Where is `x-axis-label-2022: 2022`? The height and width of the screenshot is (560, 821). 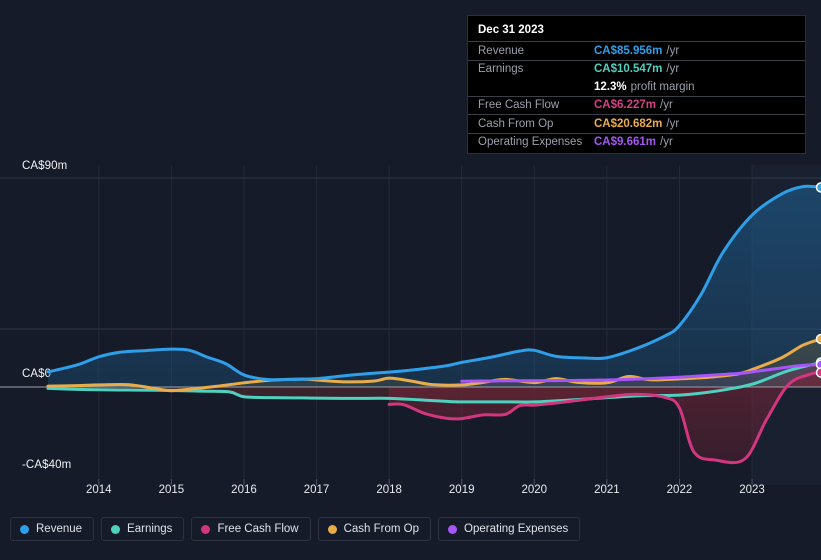 x-axis-label-2022: 2022 is located at coordinates (679, 490).